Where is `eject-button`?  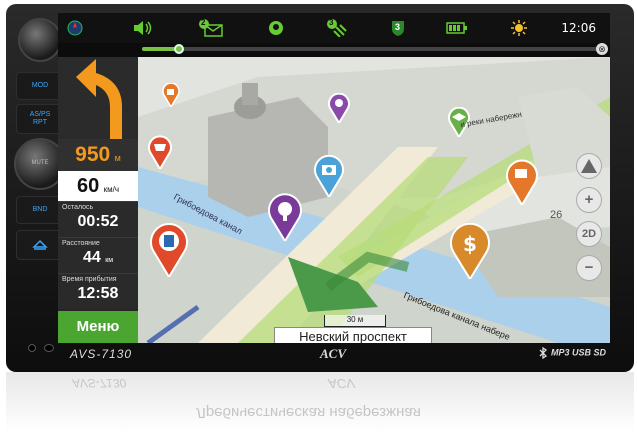 eject-button is located at coordinates (40, 245).